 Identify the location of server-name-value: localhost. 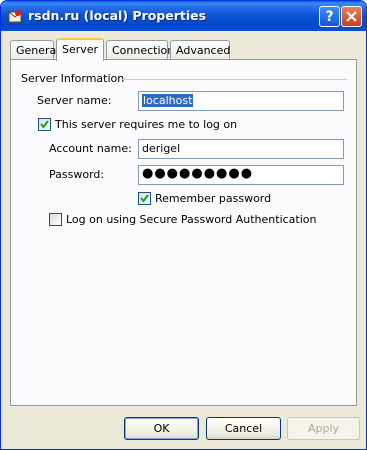
(168, 100).